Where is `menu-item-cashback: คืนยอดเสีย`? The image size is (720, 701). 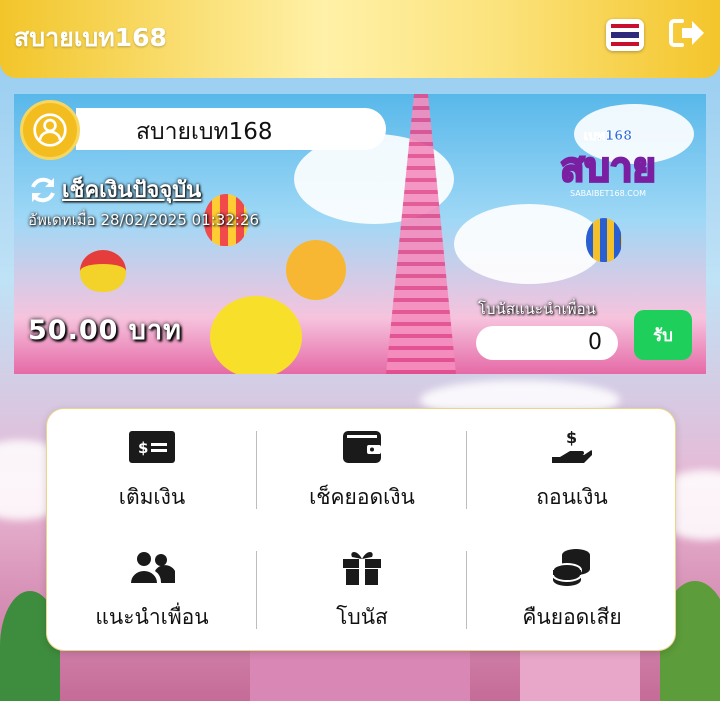
menu-item-cashback: คืนยอดเสีย is located at coordinates (572, 589).